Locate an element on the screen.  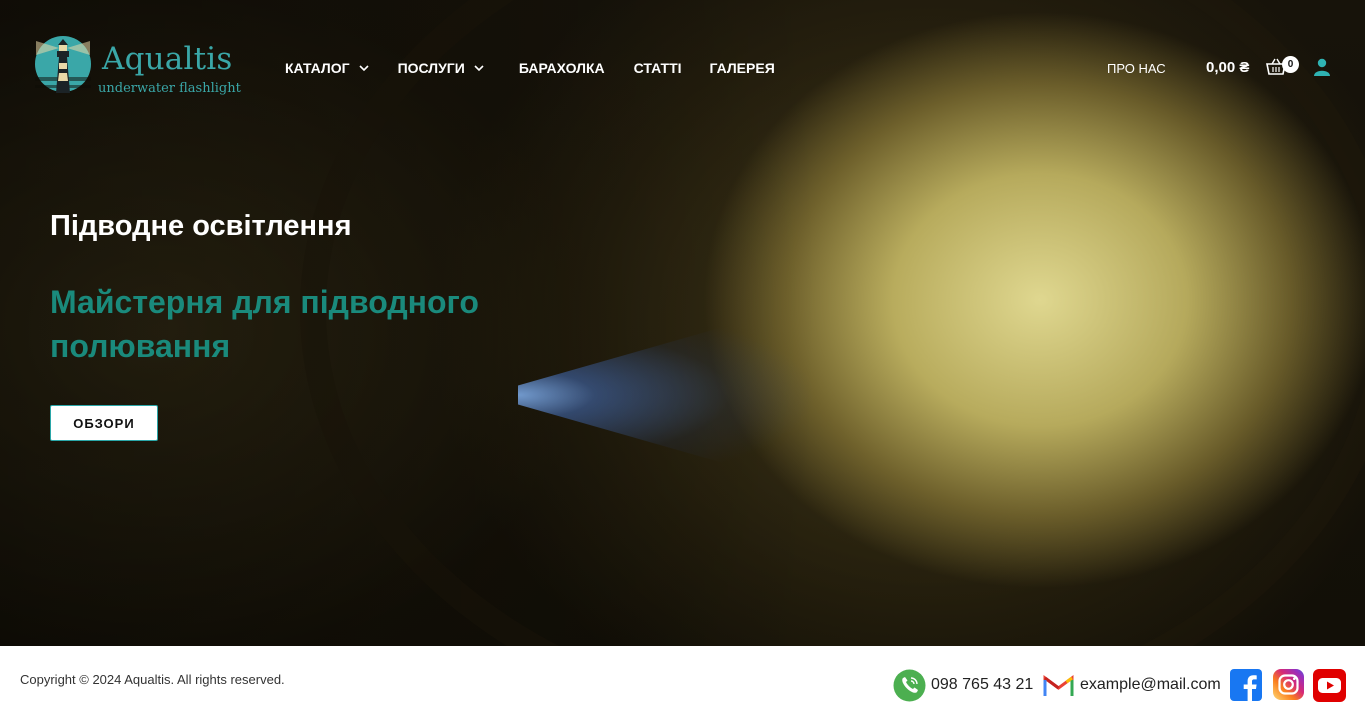
site-logo: Aqualtis underwater flashlight is located at coordinates (137, 68).